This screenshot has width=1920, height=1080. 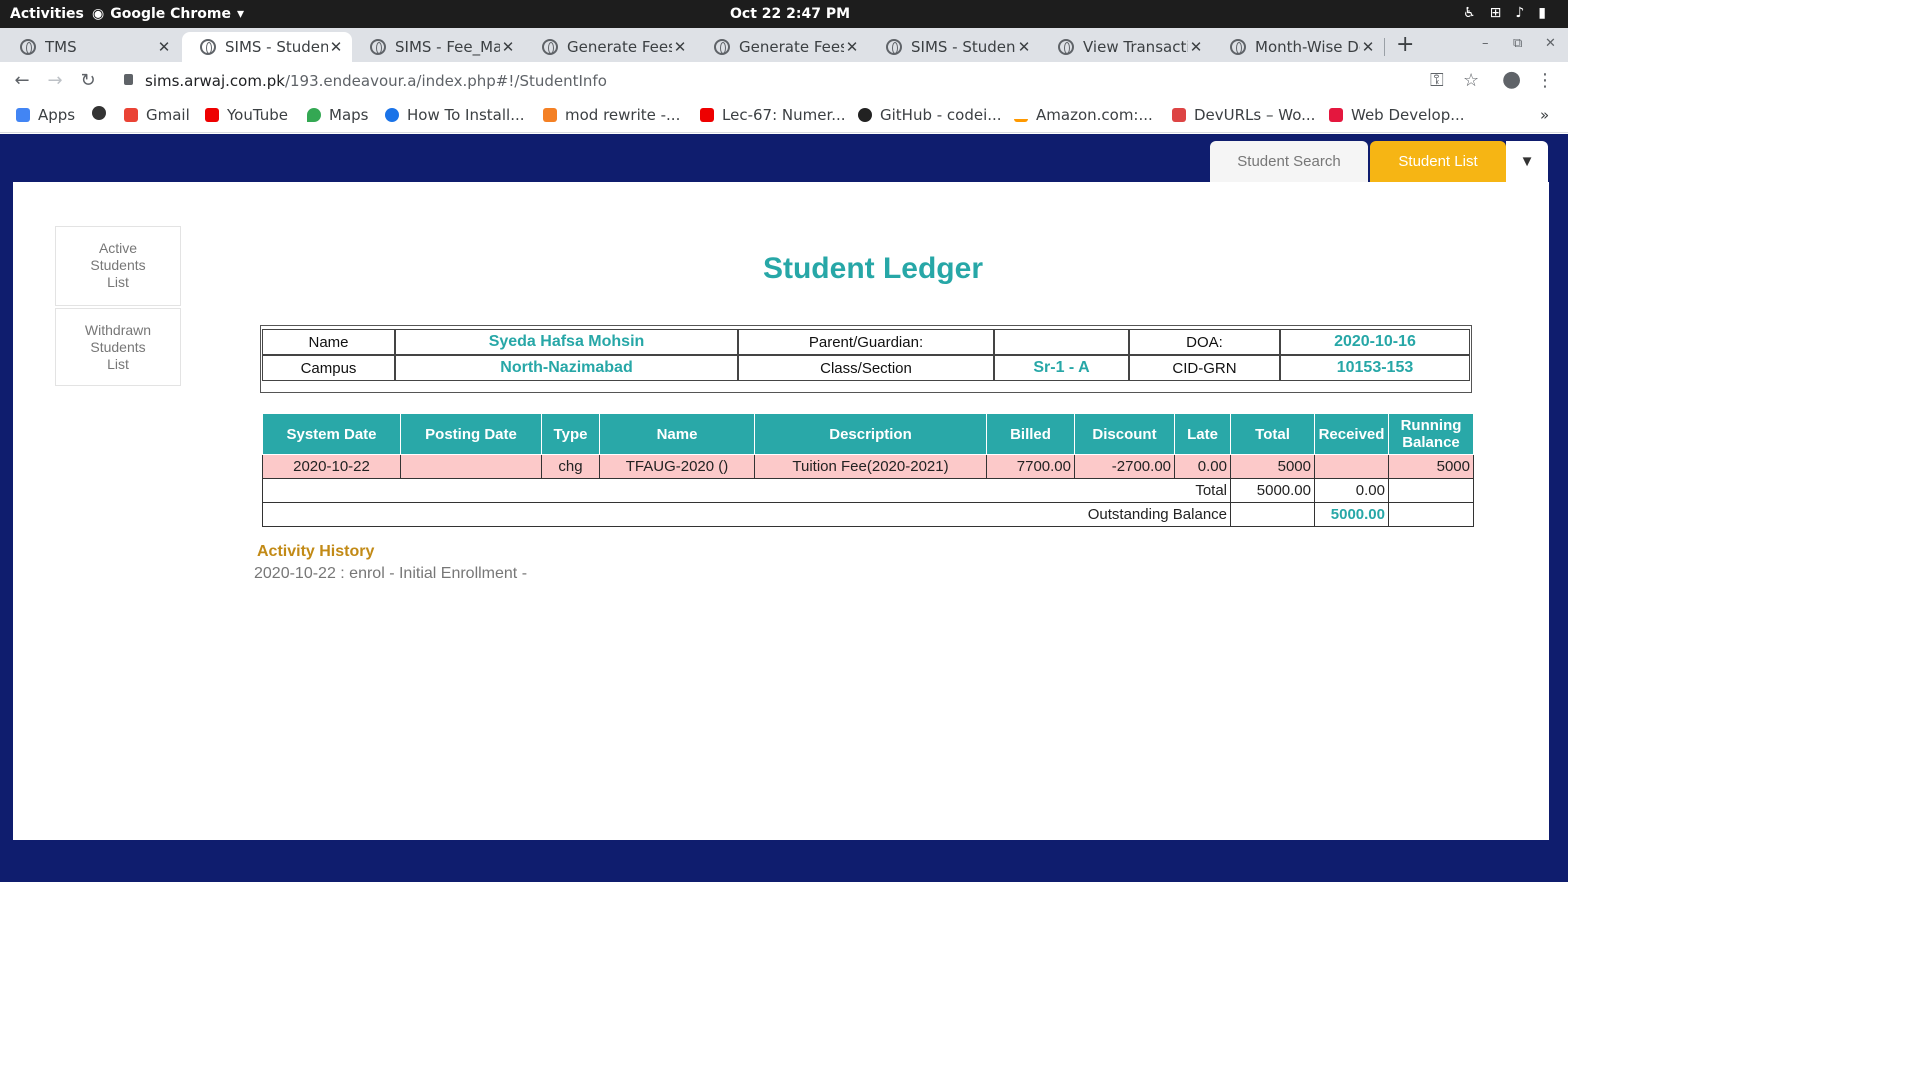 What do you see at coordinates (471, 466) in the screenshot?
I see `cell-posting-date` at bounding box center [471, 466].